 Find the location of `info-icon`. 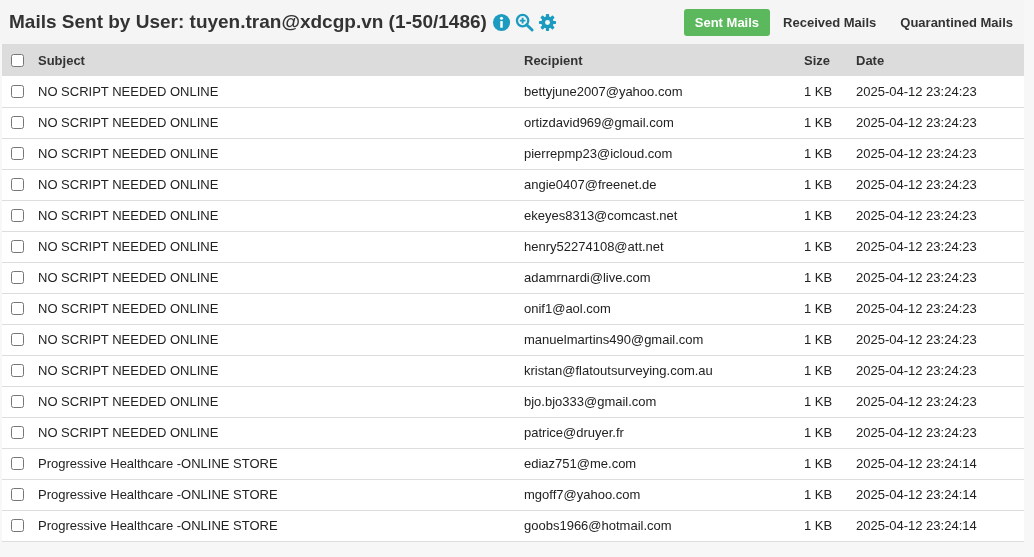

info-icon is located at coordinates (501, 22).